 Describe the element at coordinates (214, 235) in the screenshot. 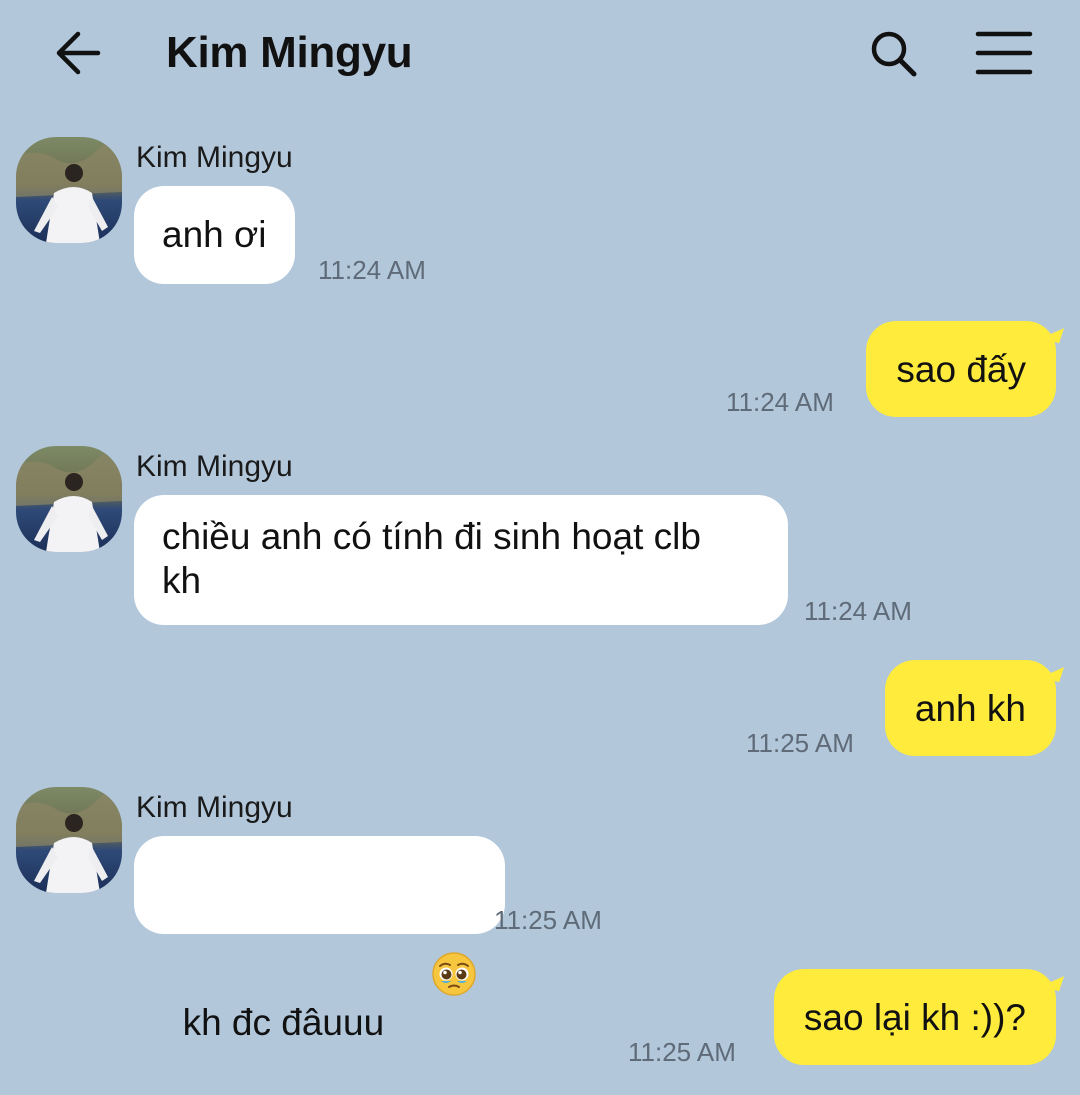

I see `incoming-message-bubble: anh ơi` at that location.